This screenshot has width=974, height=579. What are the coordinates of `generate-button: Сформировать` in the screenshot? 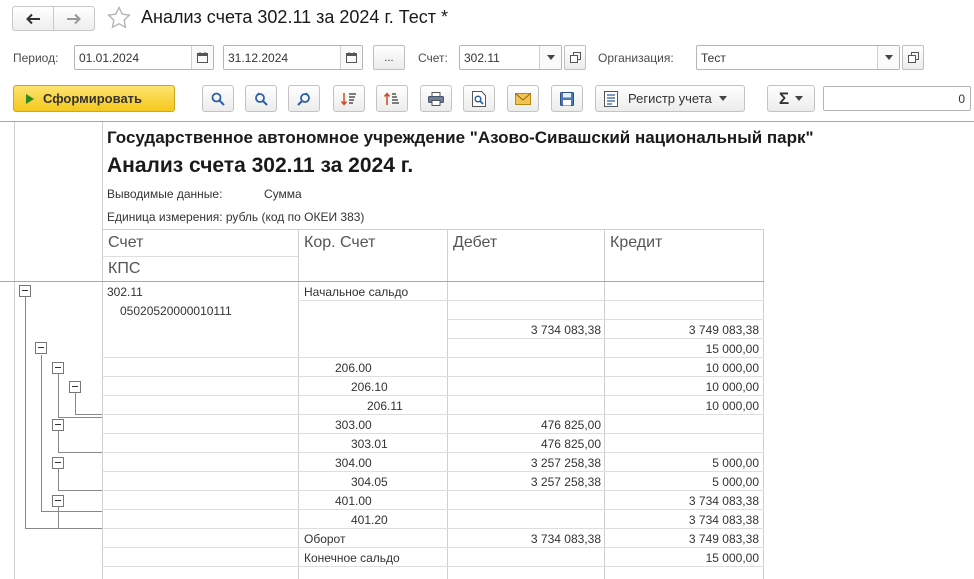 It's located at (94, 98).